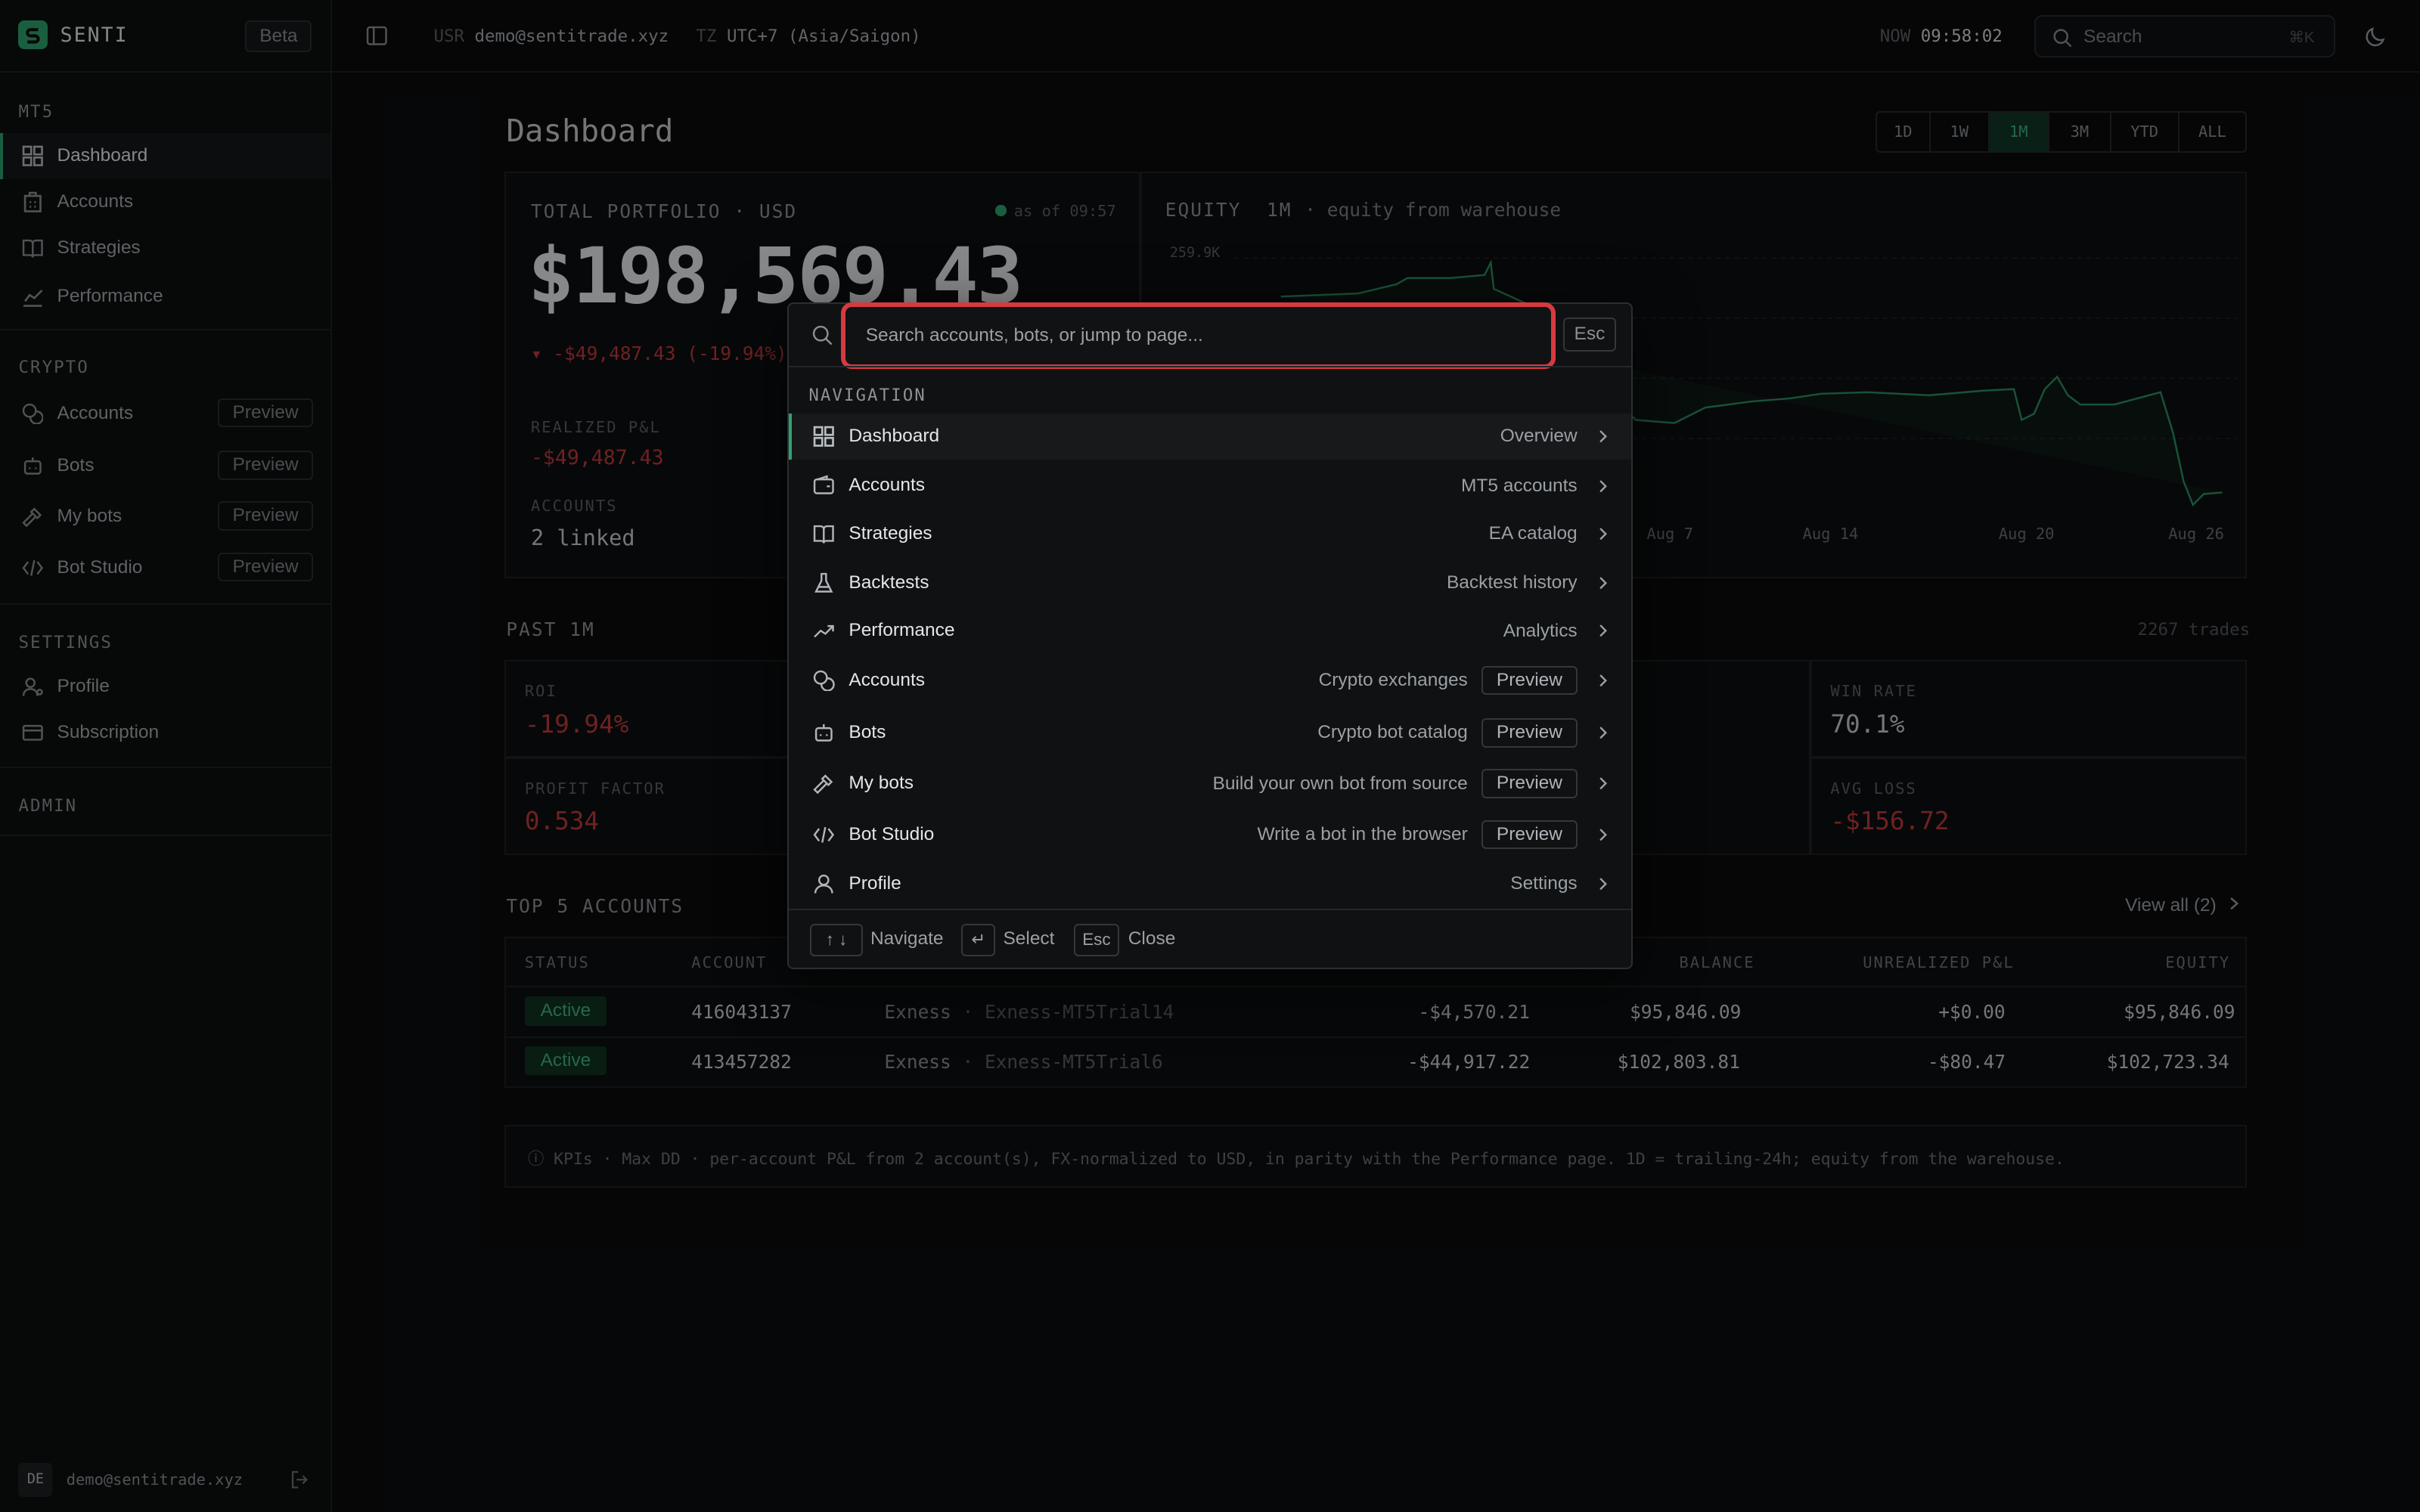 The image size is (2420, 1512). What do you see at coordinates (1198, 335) in the screenshot?
I see `palette-search-input` at bounding box center [1198, 335].